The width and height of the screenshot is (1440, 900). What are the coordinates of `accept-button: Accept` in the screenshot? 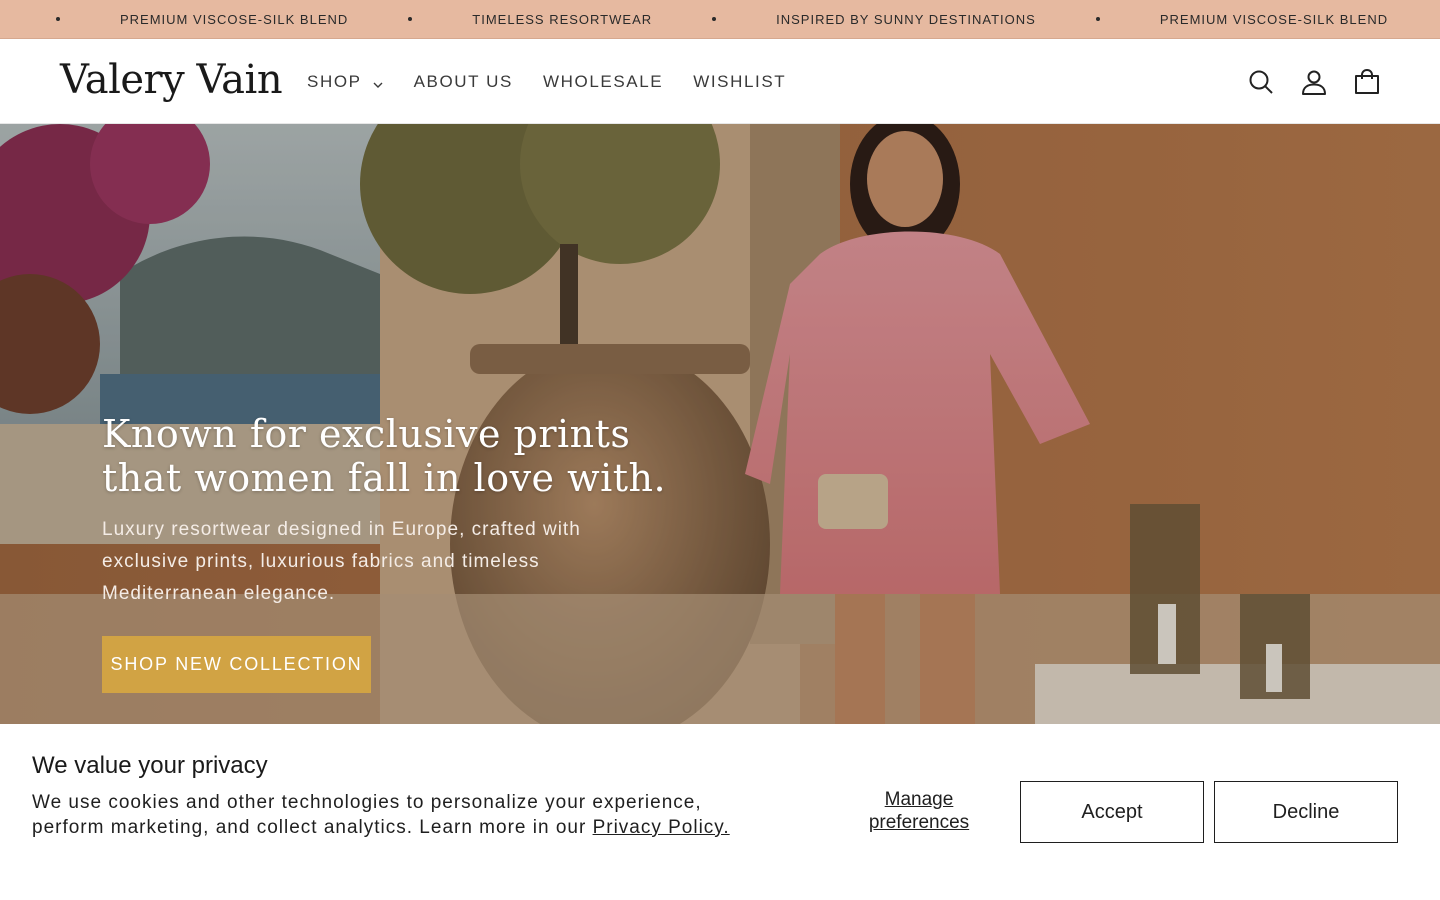 It's located at (1112, 812).